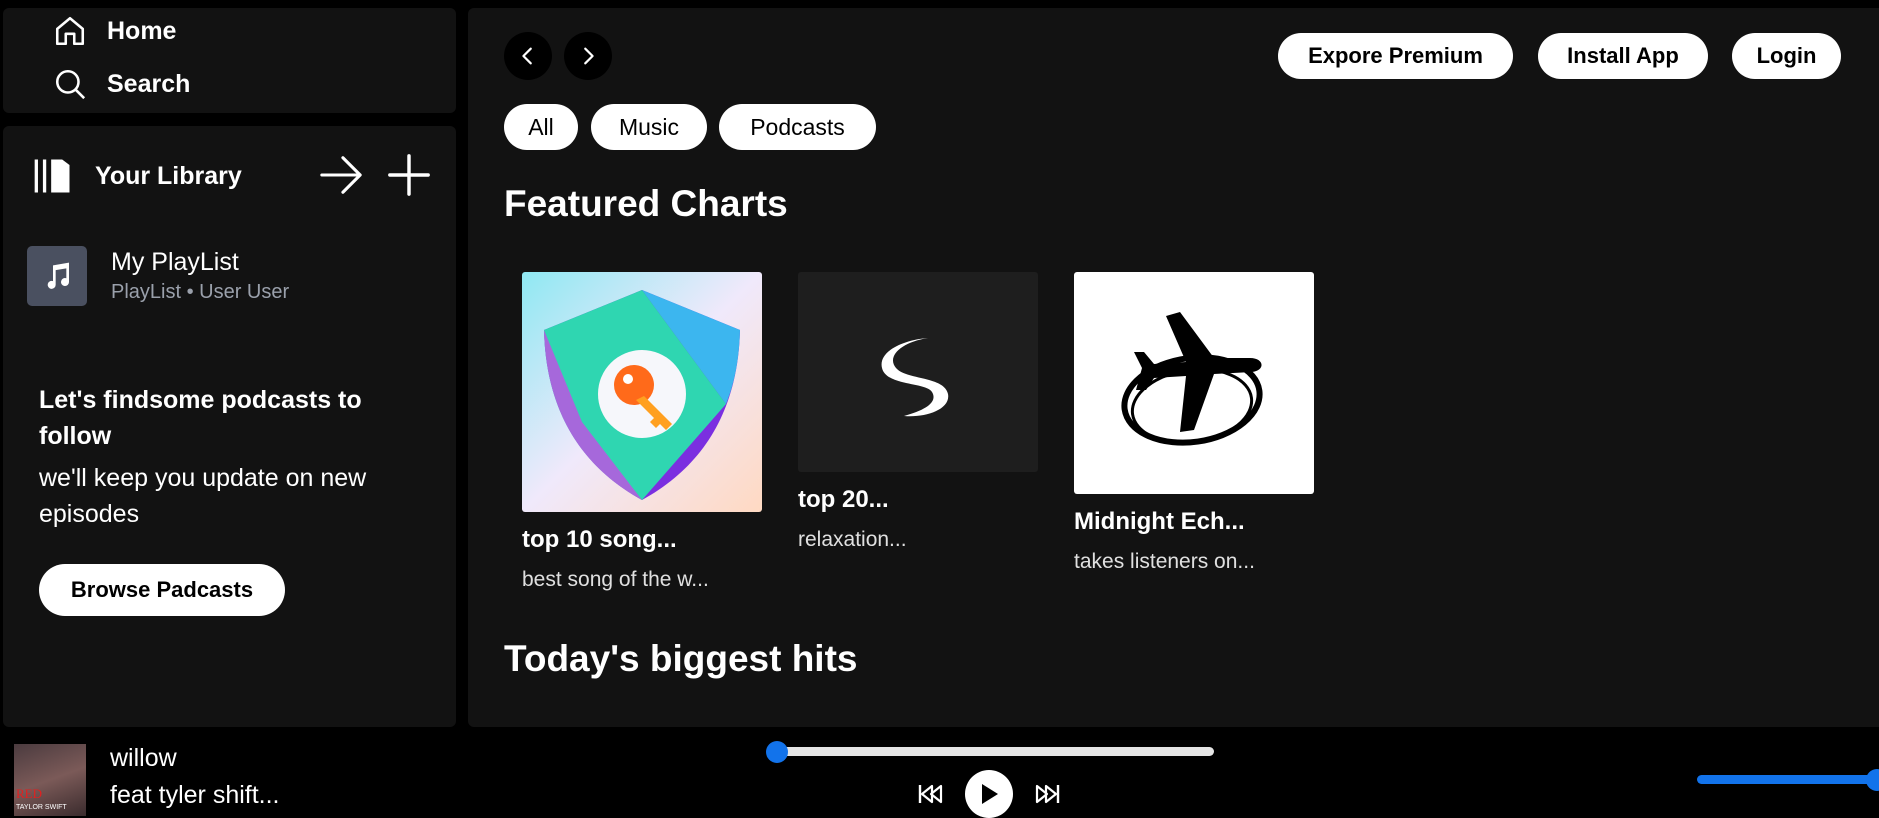  I want to click on now-playing-title: willow, so click(143, 758).